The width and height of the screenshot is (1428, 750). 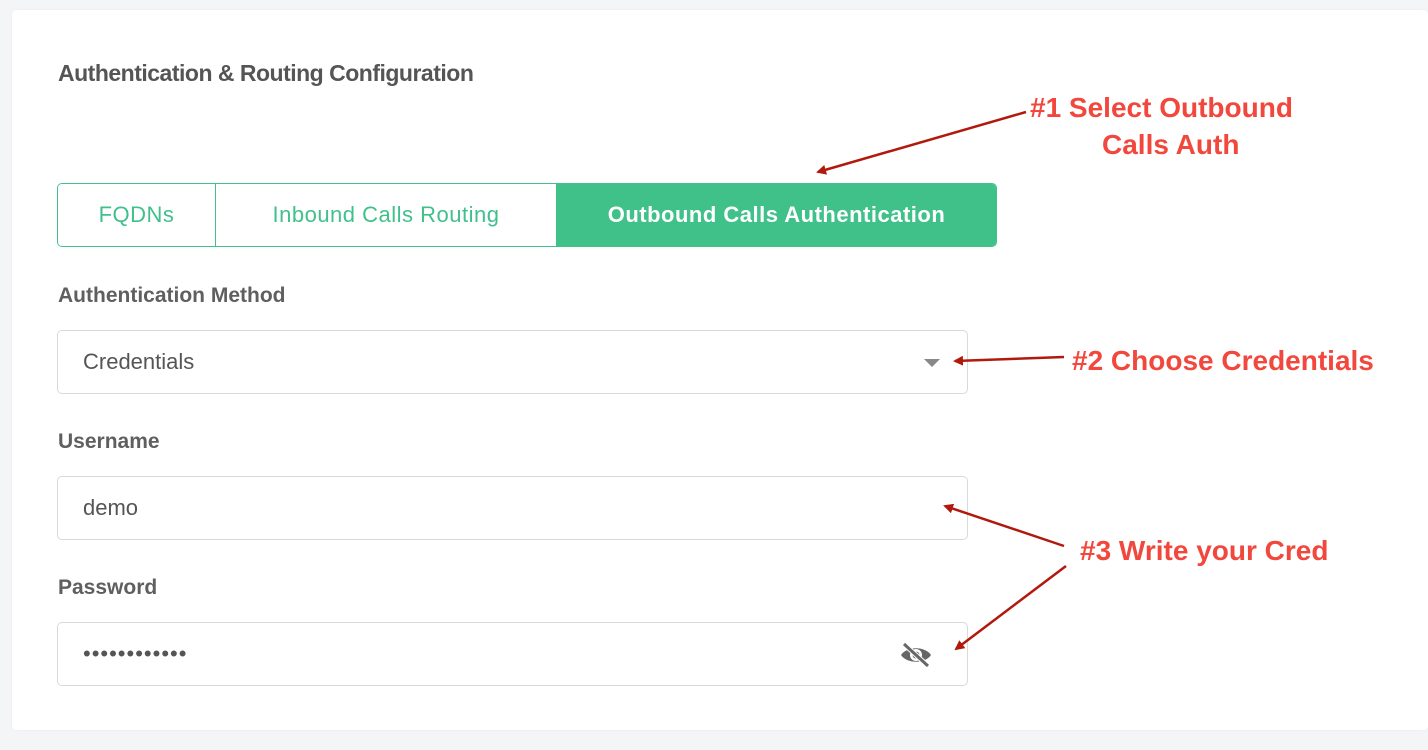 What do you see at coordinates (108, 587) in the screenshot?
I see `password-label: Password` at bounding box center [108, 587].